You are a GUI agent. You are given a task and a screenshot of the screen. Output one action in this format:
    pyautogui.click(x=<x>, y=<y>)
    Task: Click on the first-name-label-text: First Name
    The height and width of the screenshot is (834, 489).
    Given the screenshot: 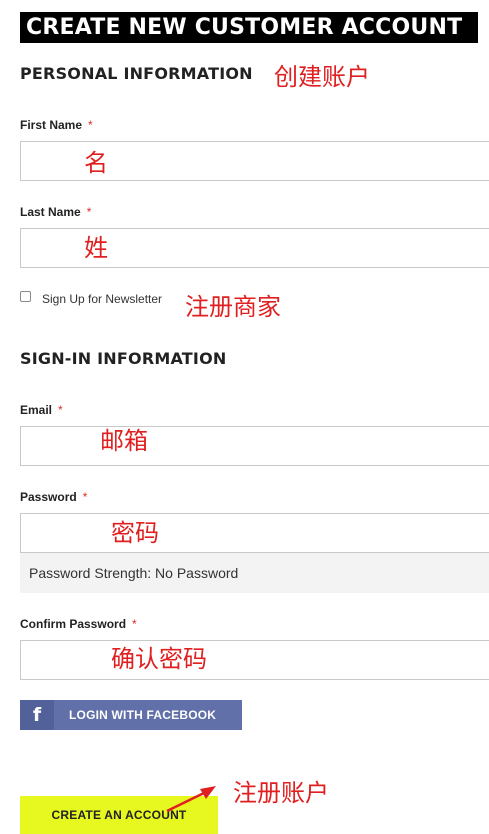 What is the action you would take?
    pyautogui.click(x=51, y=125)
    